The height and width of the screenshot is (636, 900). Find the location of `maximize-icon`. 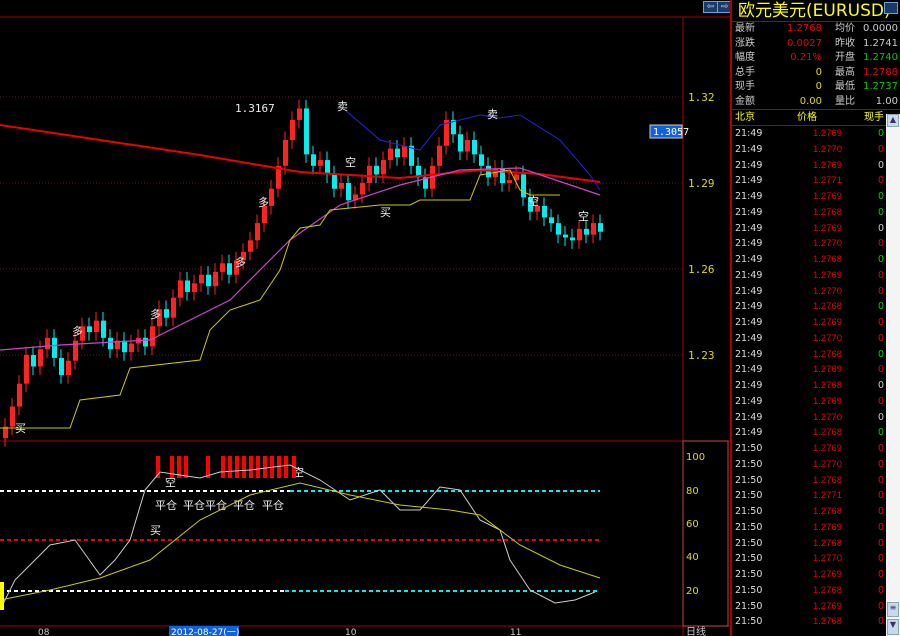

maximize-icon is located at coordinates (891, 8).